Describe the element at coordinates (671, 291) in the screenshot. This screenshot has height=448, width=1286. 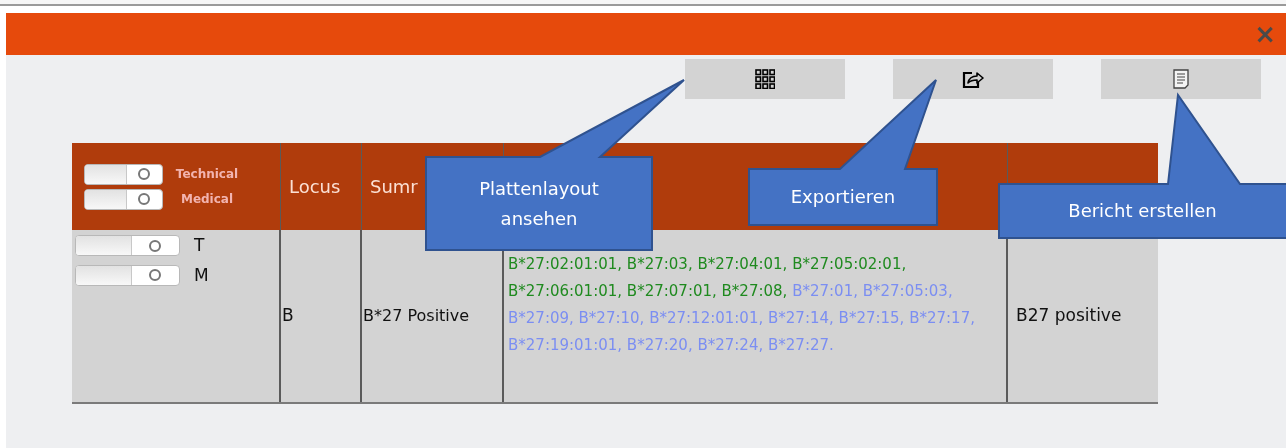
I see `allele-code: B*27:07:01,` at that location.